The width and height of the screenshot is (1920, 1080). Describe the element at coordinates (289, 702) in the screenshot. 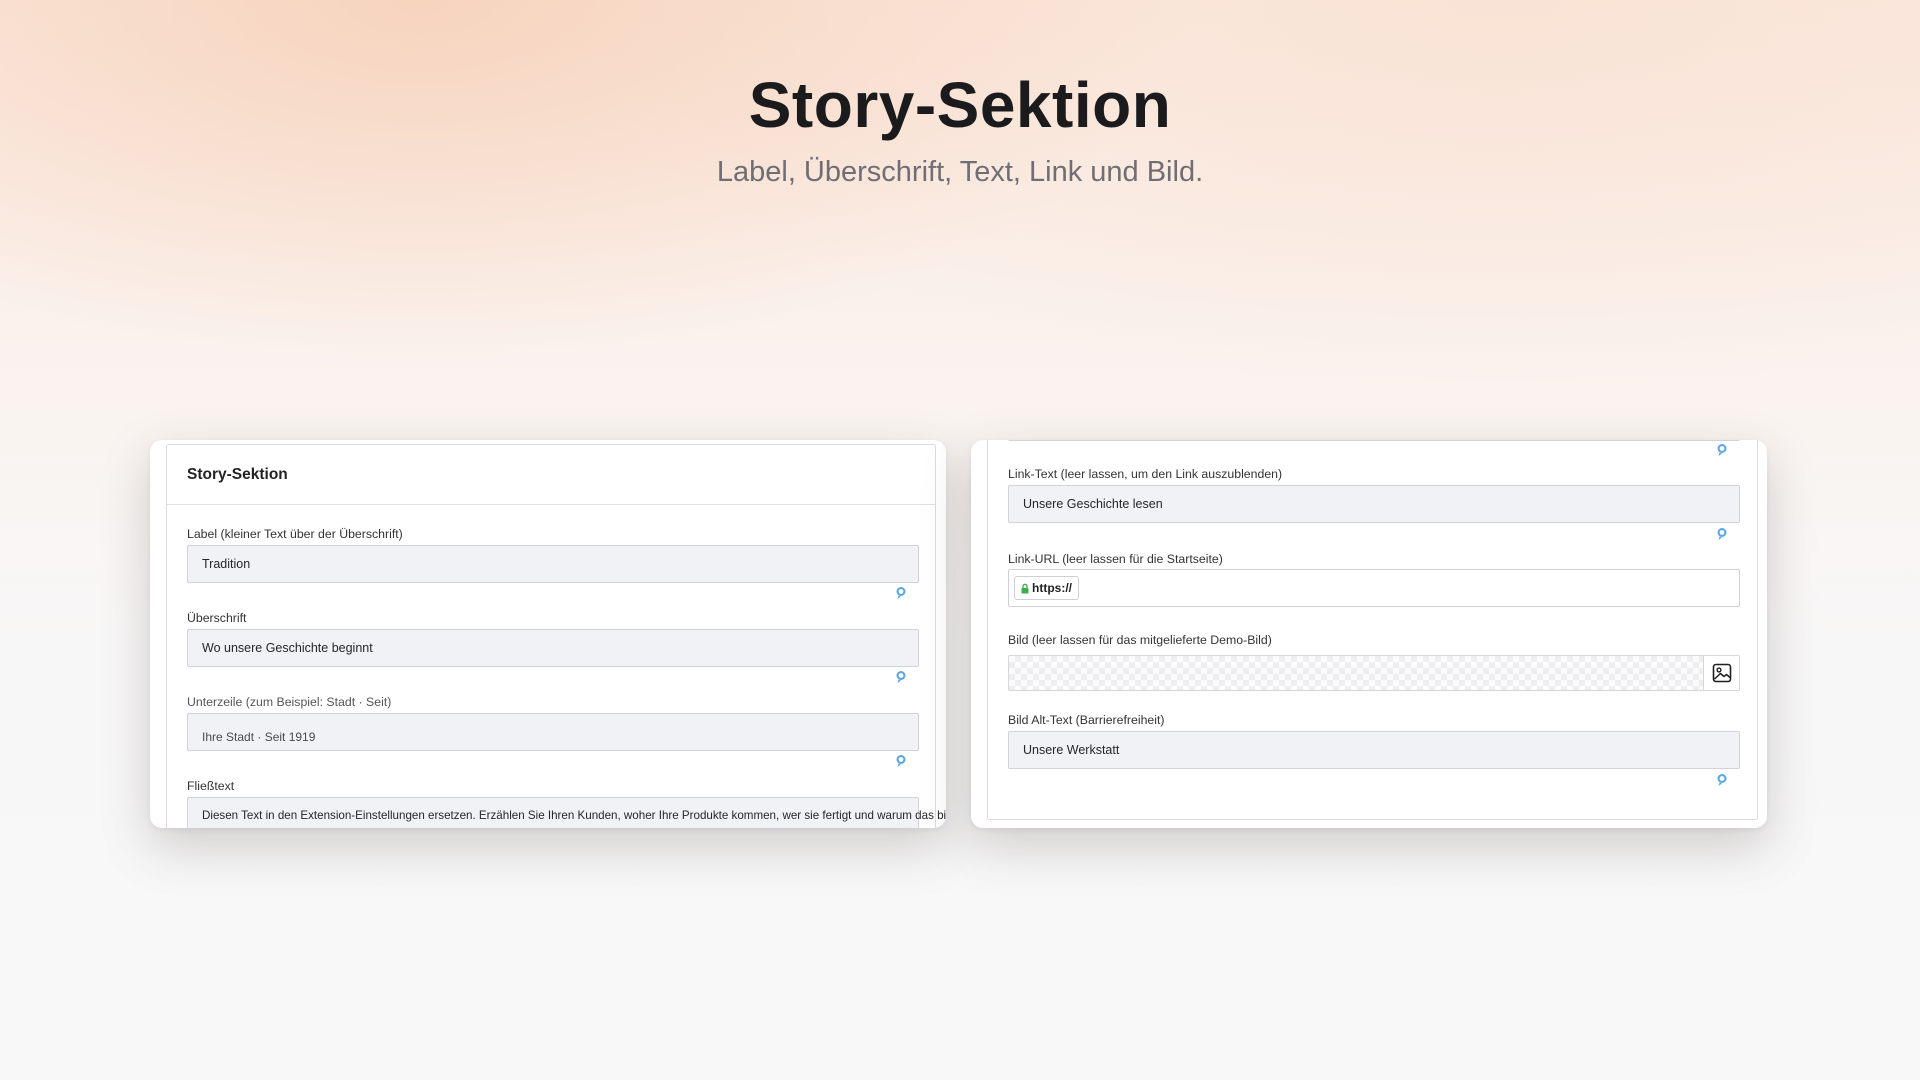

I see `subline-field-label: Unterzeile (zum Beispiel: Stadt · Seit)` at that location.